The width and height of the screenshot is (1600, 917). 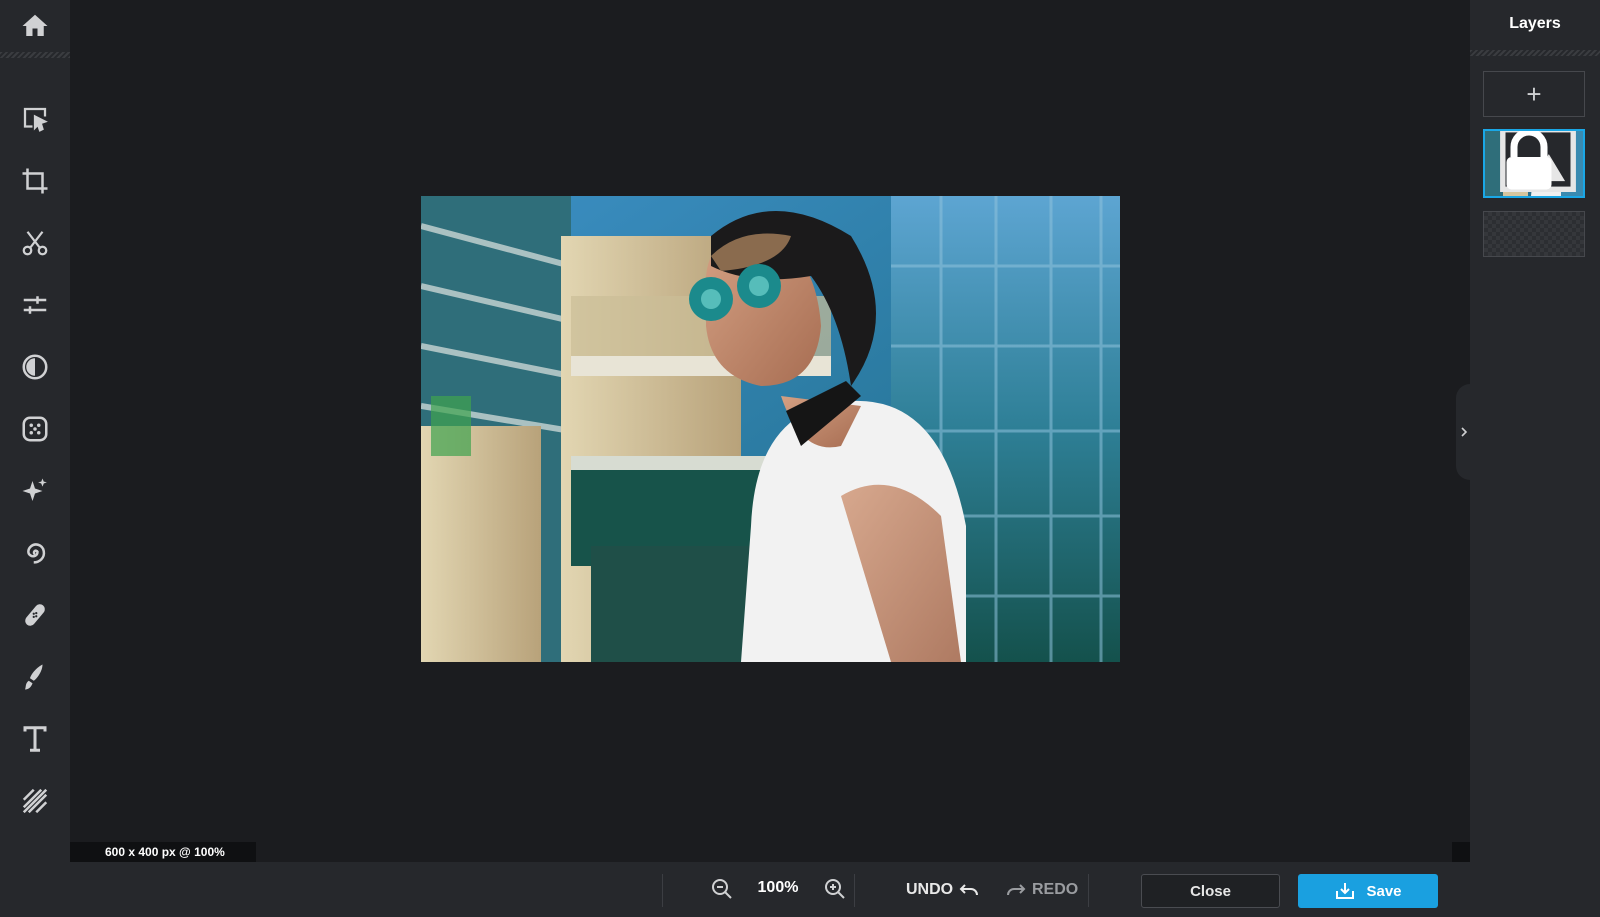 I want to click on layers-panel: Layers + •••, so click(x=1535, y=458).